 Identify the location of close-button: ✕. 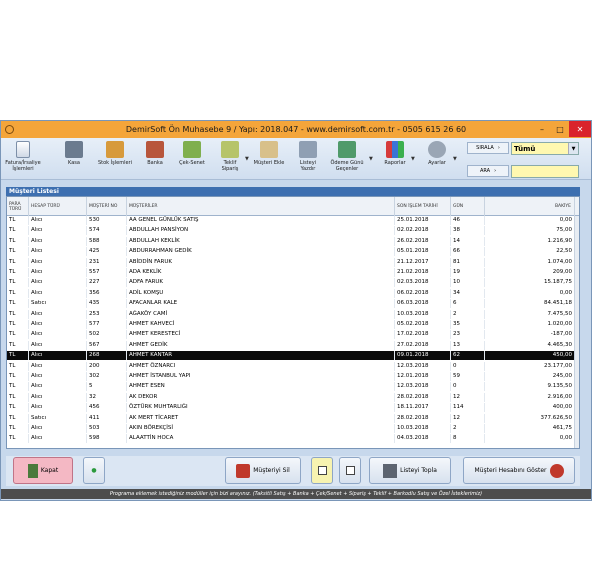
(580, 129).